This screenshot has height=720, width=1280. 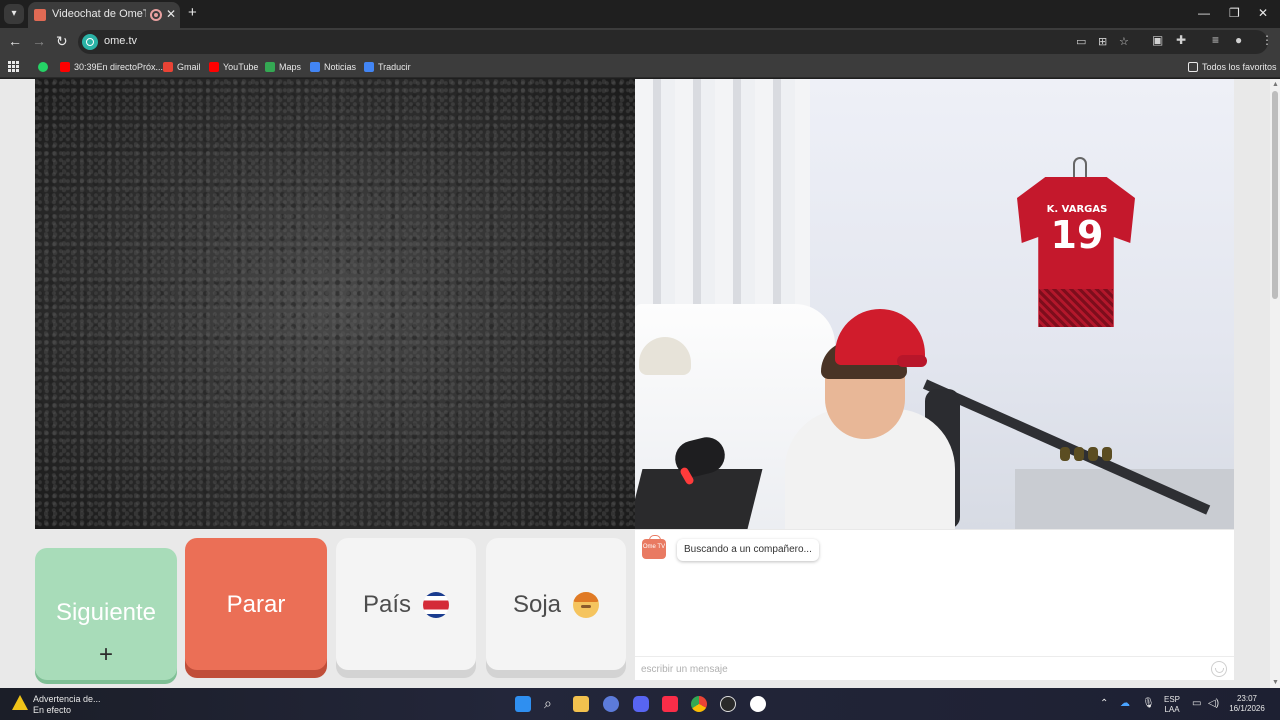 What do you see at coordinates (40, 15) in the screenshot?
I see `ometv-favicon-icon` at bounding box center [40, 15].